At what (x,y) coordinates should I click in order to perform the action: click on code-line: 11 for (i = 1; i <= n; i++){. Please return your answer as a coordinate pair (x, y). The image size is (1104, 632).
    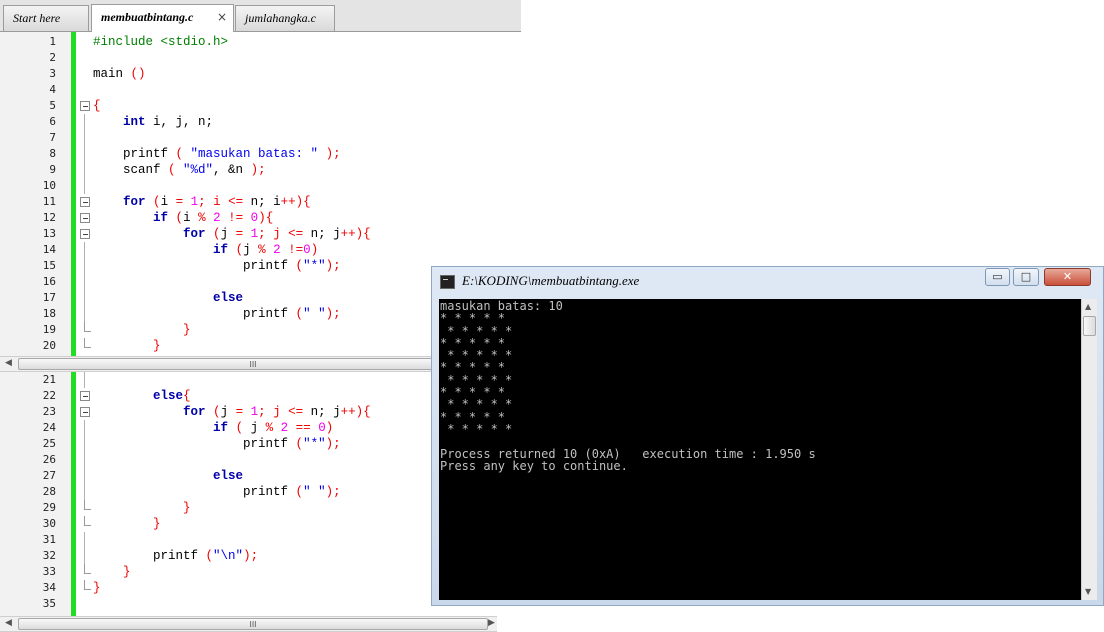
    Looking at the image, I should click on (248, 202).